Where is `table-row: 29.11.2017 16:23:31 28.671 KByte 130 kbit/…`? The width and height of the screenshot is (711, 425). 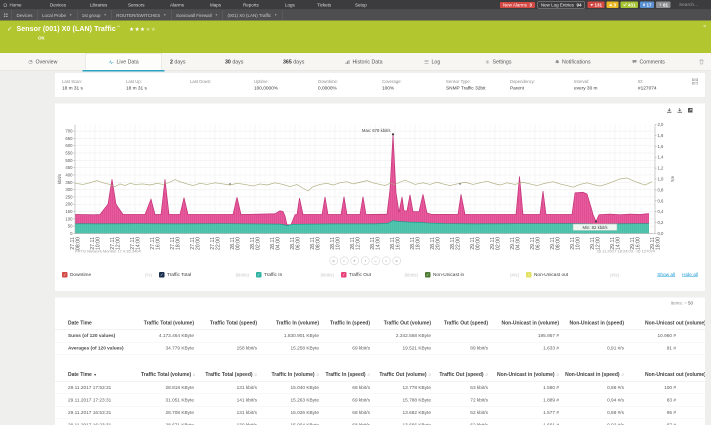 table-row: 29.11.2017 16:23:31 28.671 KByte 130 kbit/… is located at coordinates (380, 421).